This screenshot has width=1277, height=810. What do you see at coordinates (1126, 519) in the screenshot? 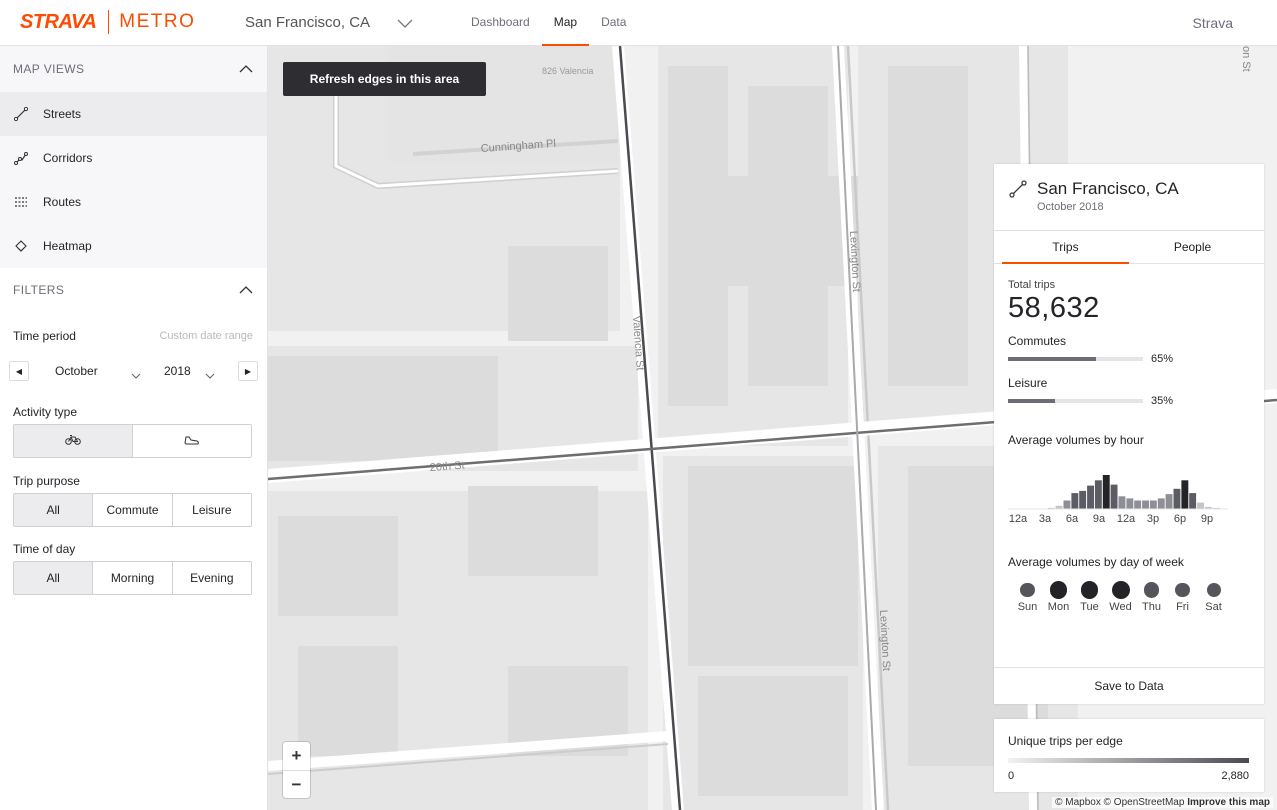
I see `hour-tick-label: 12a` at bounding box center [1126, 519].